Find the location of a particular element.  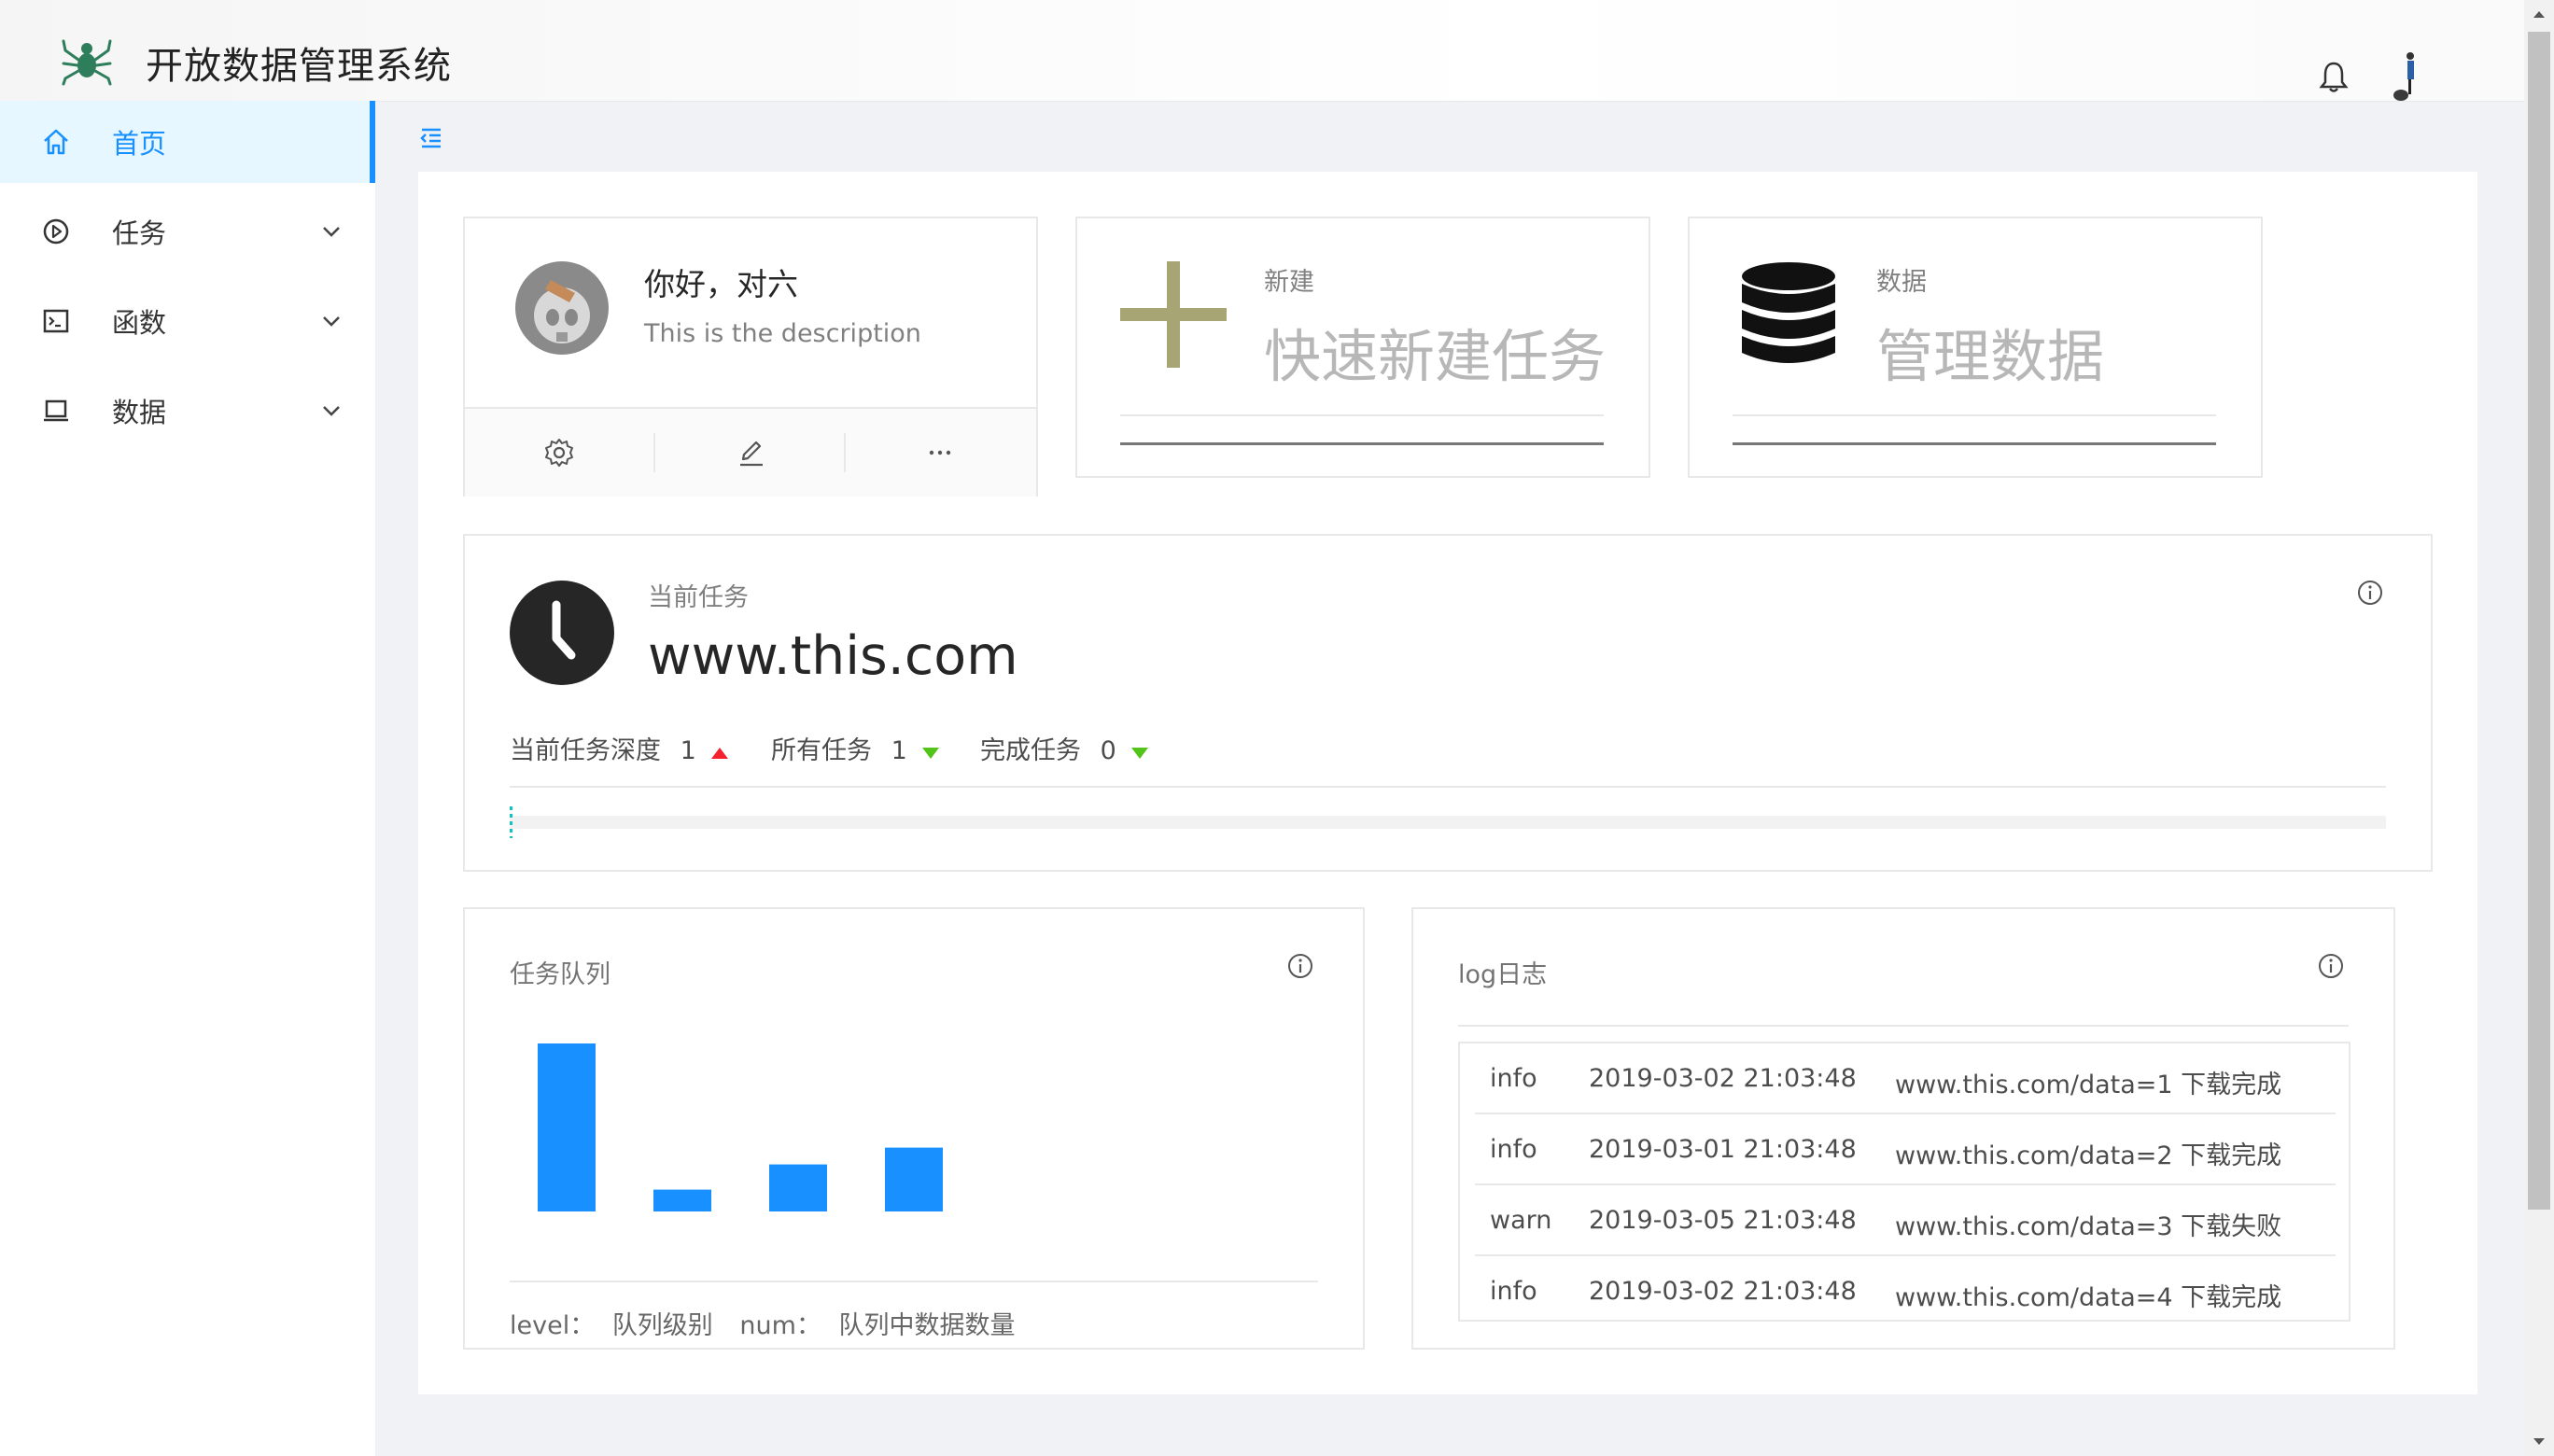

chart-legend: level： 队列级别 num： 队列中数据数量 is located at coordinates (763, 1323).